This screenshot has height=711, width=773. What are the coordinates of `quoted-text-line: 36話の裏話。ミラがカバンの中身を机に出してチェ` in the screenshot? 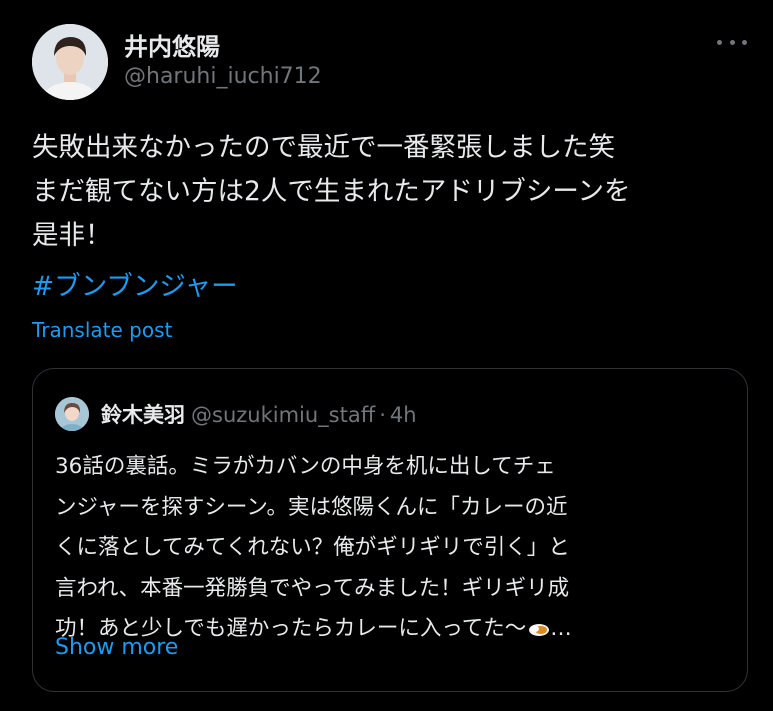 It's located at (305, 466).